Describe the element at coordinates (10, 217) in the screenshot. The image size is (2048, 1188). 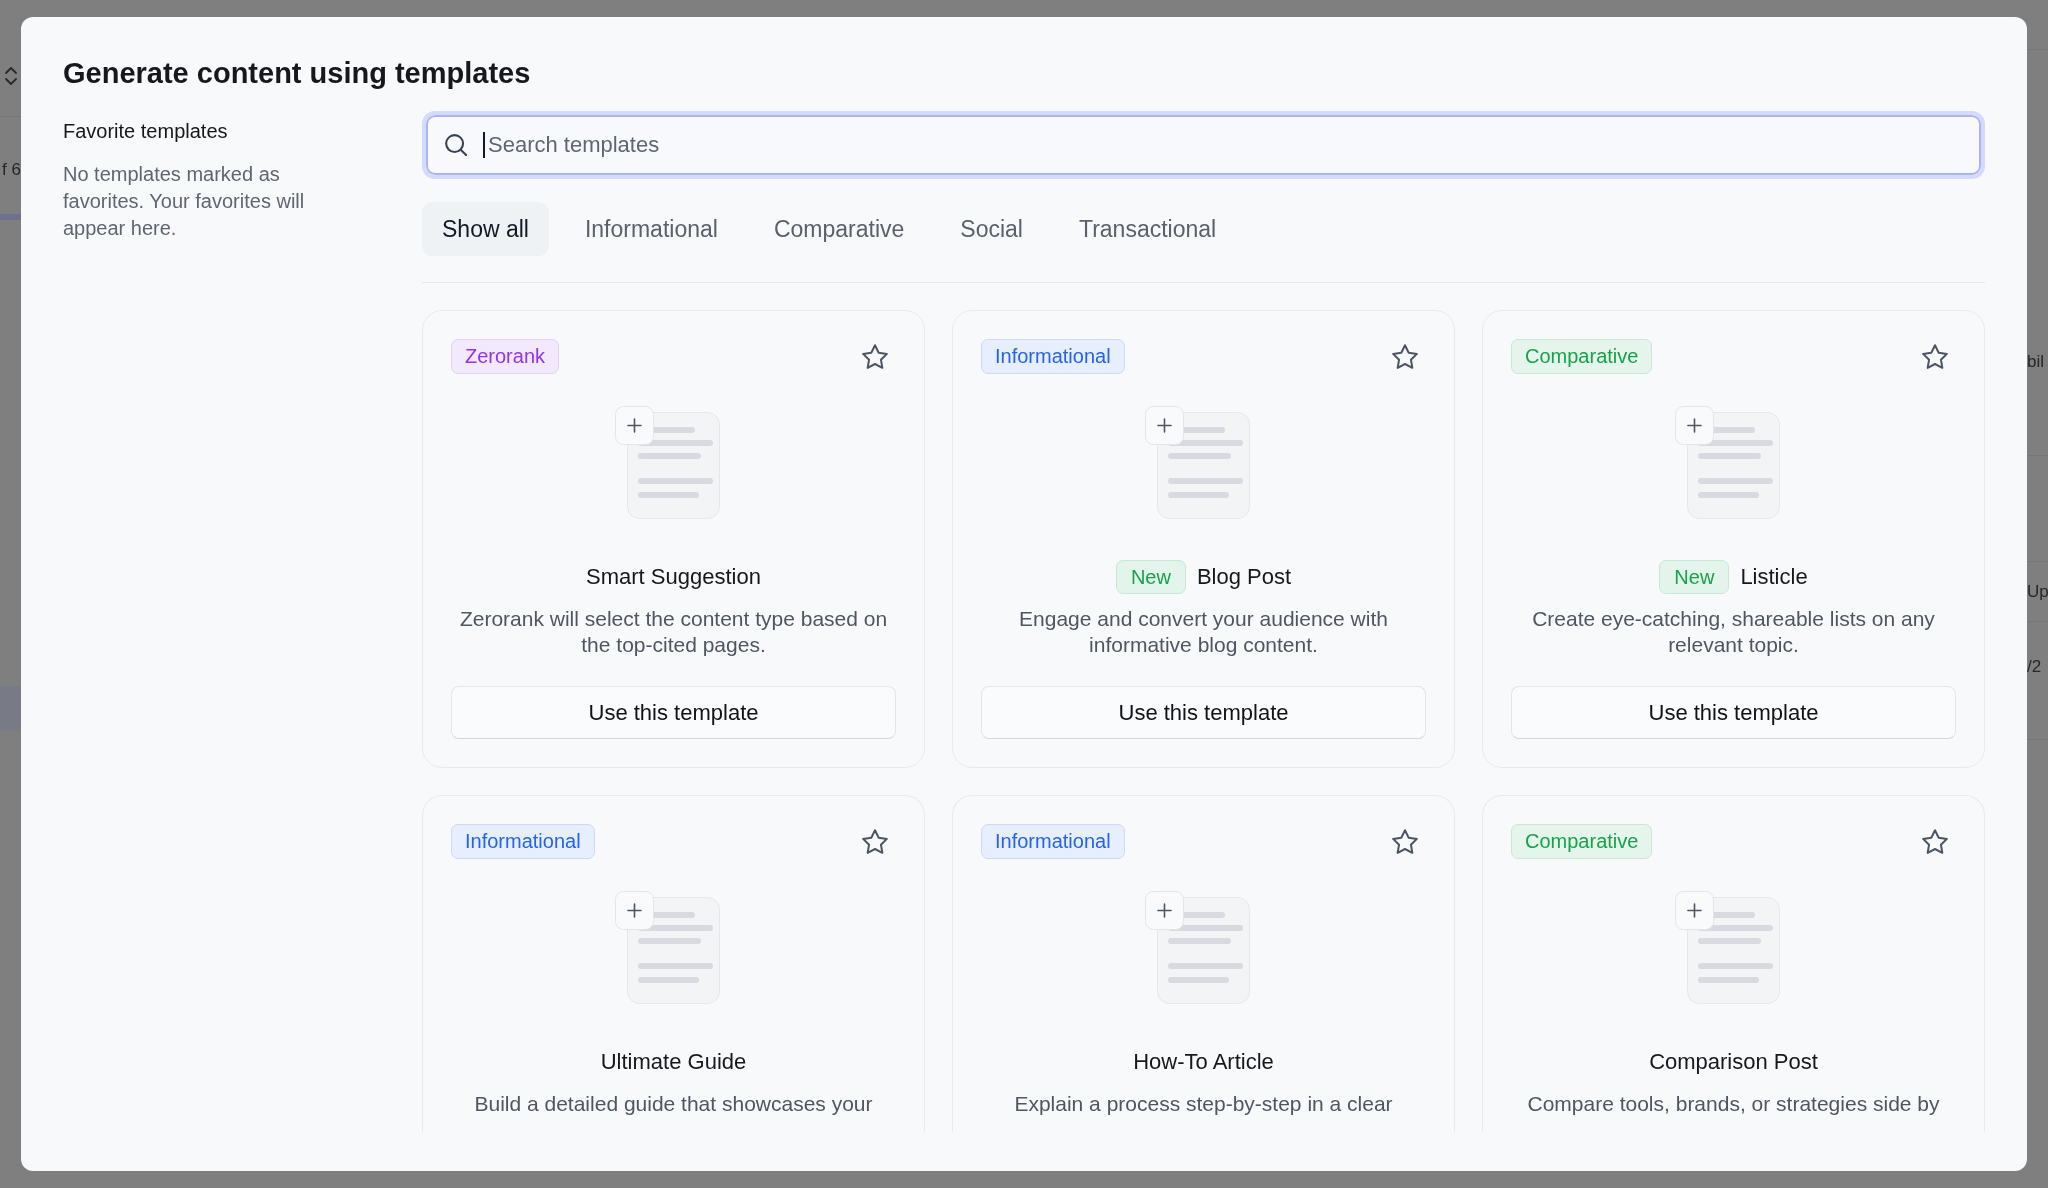
I see `background-accent-bar` at that location.